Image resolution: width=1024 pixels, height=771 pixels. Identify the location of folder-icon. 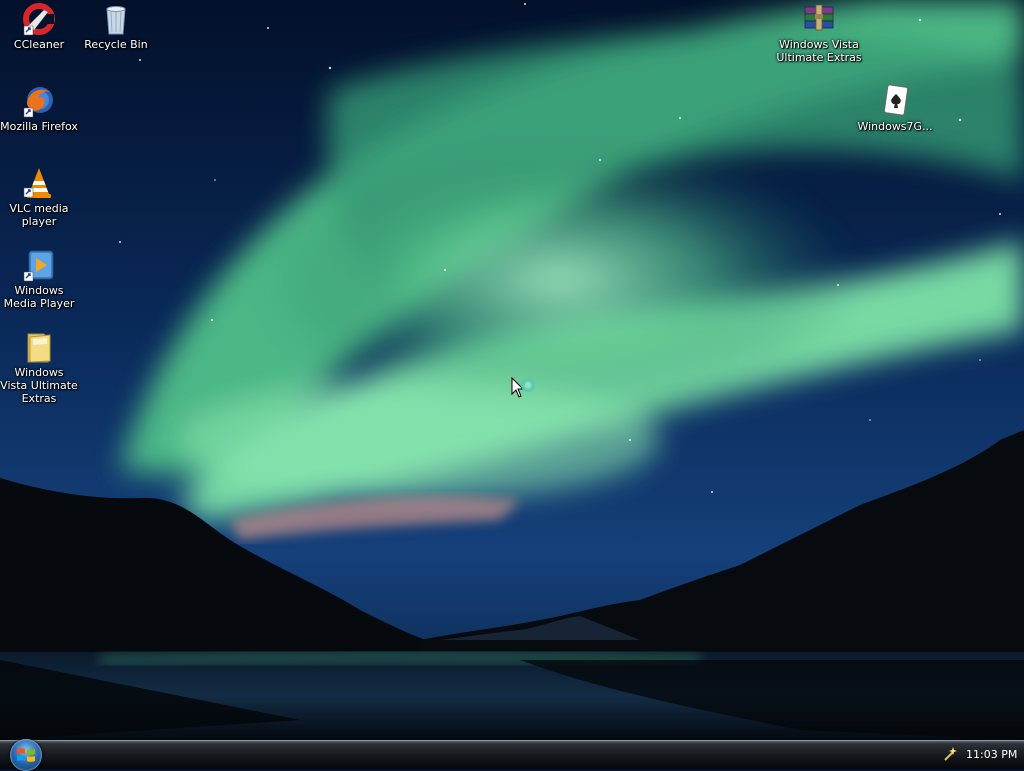
(39, 348).